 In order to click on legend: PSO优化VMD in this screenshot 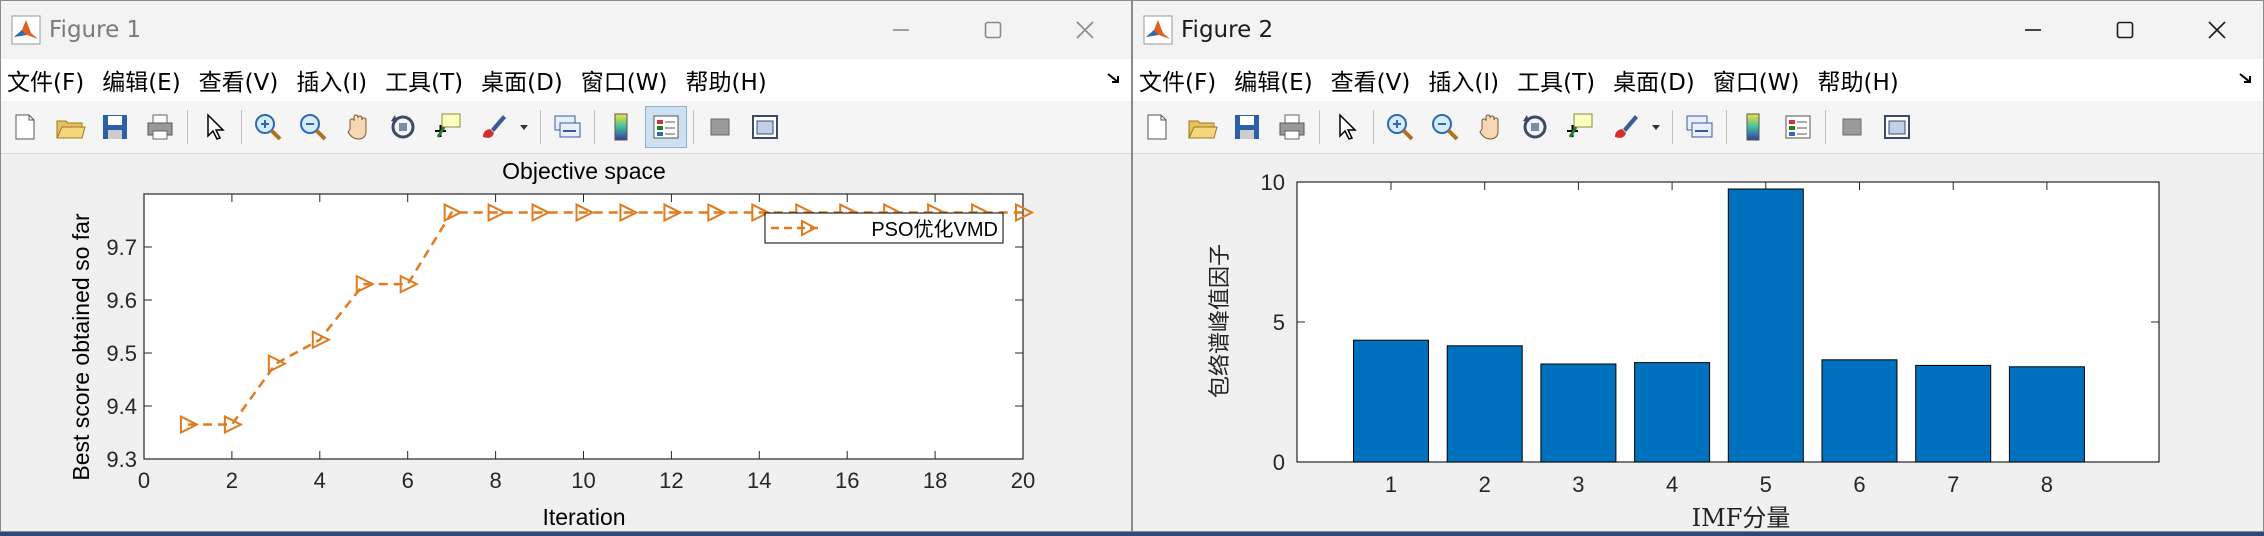, I will do `click(884, 228)`.